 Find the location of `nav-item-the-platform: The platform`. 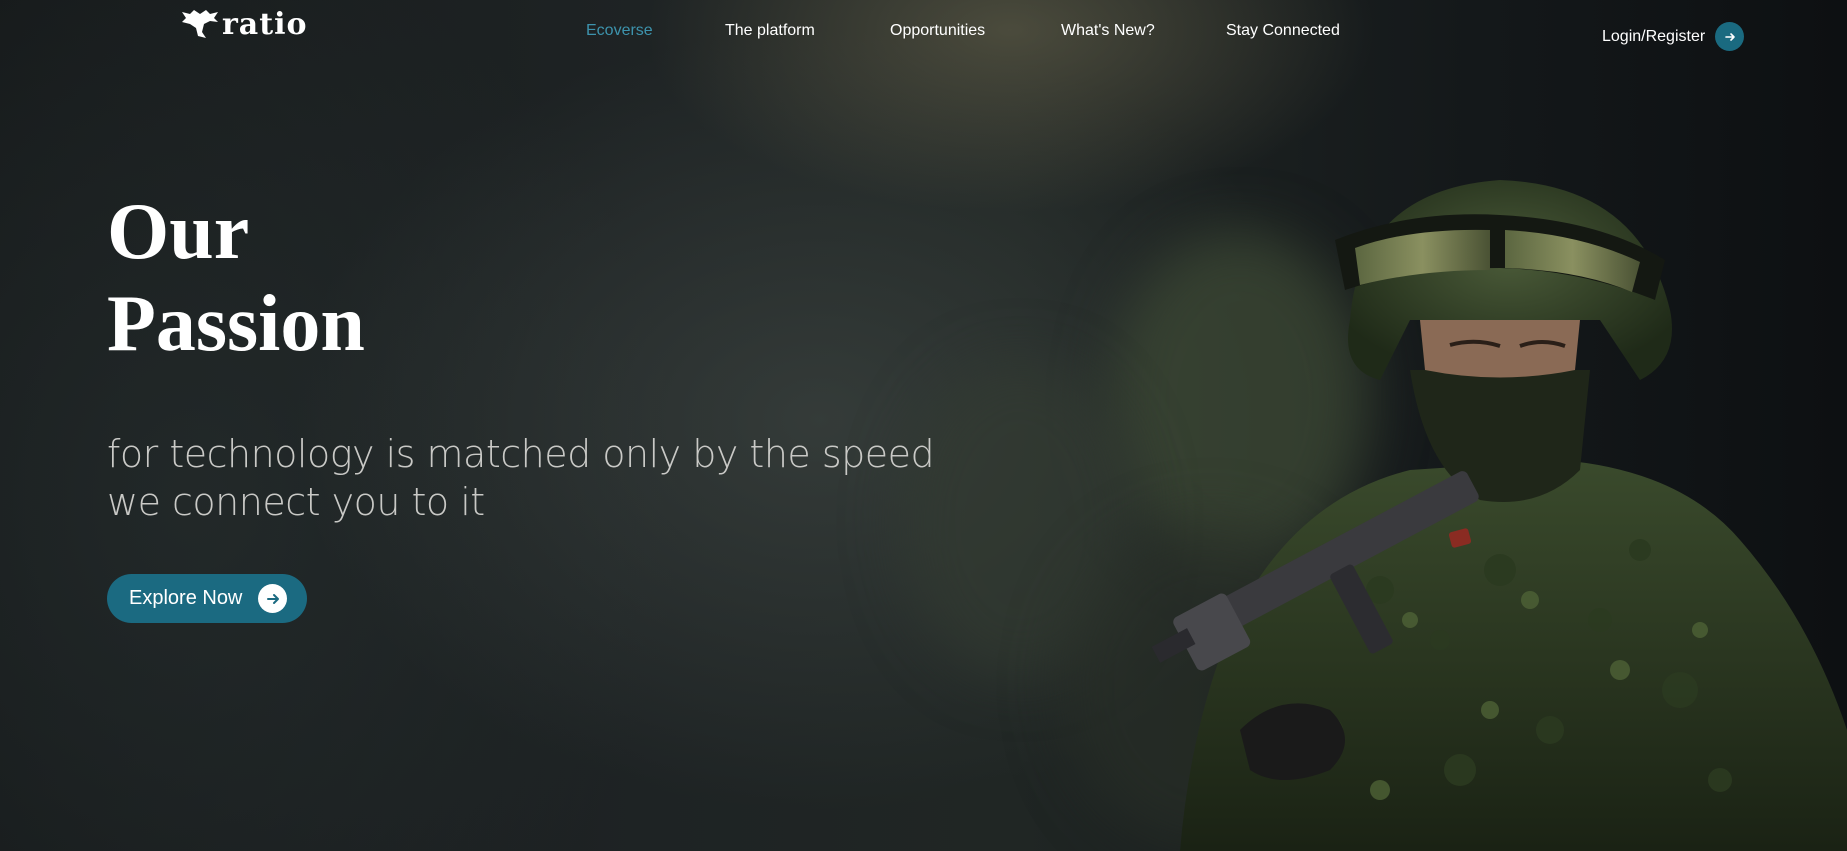

nav-item-the-platform: The platform is located at coordinates (770, 31).